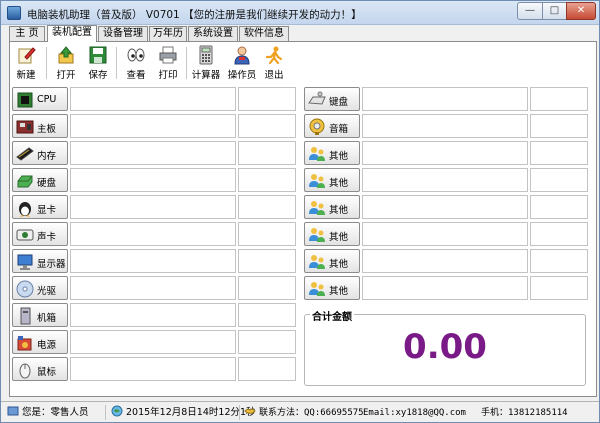  I want to click on sound-card-model-field, so click(153, 234).